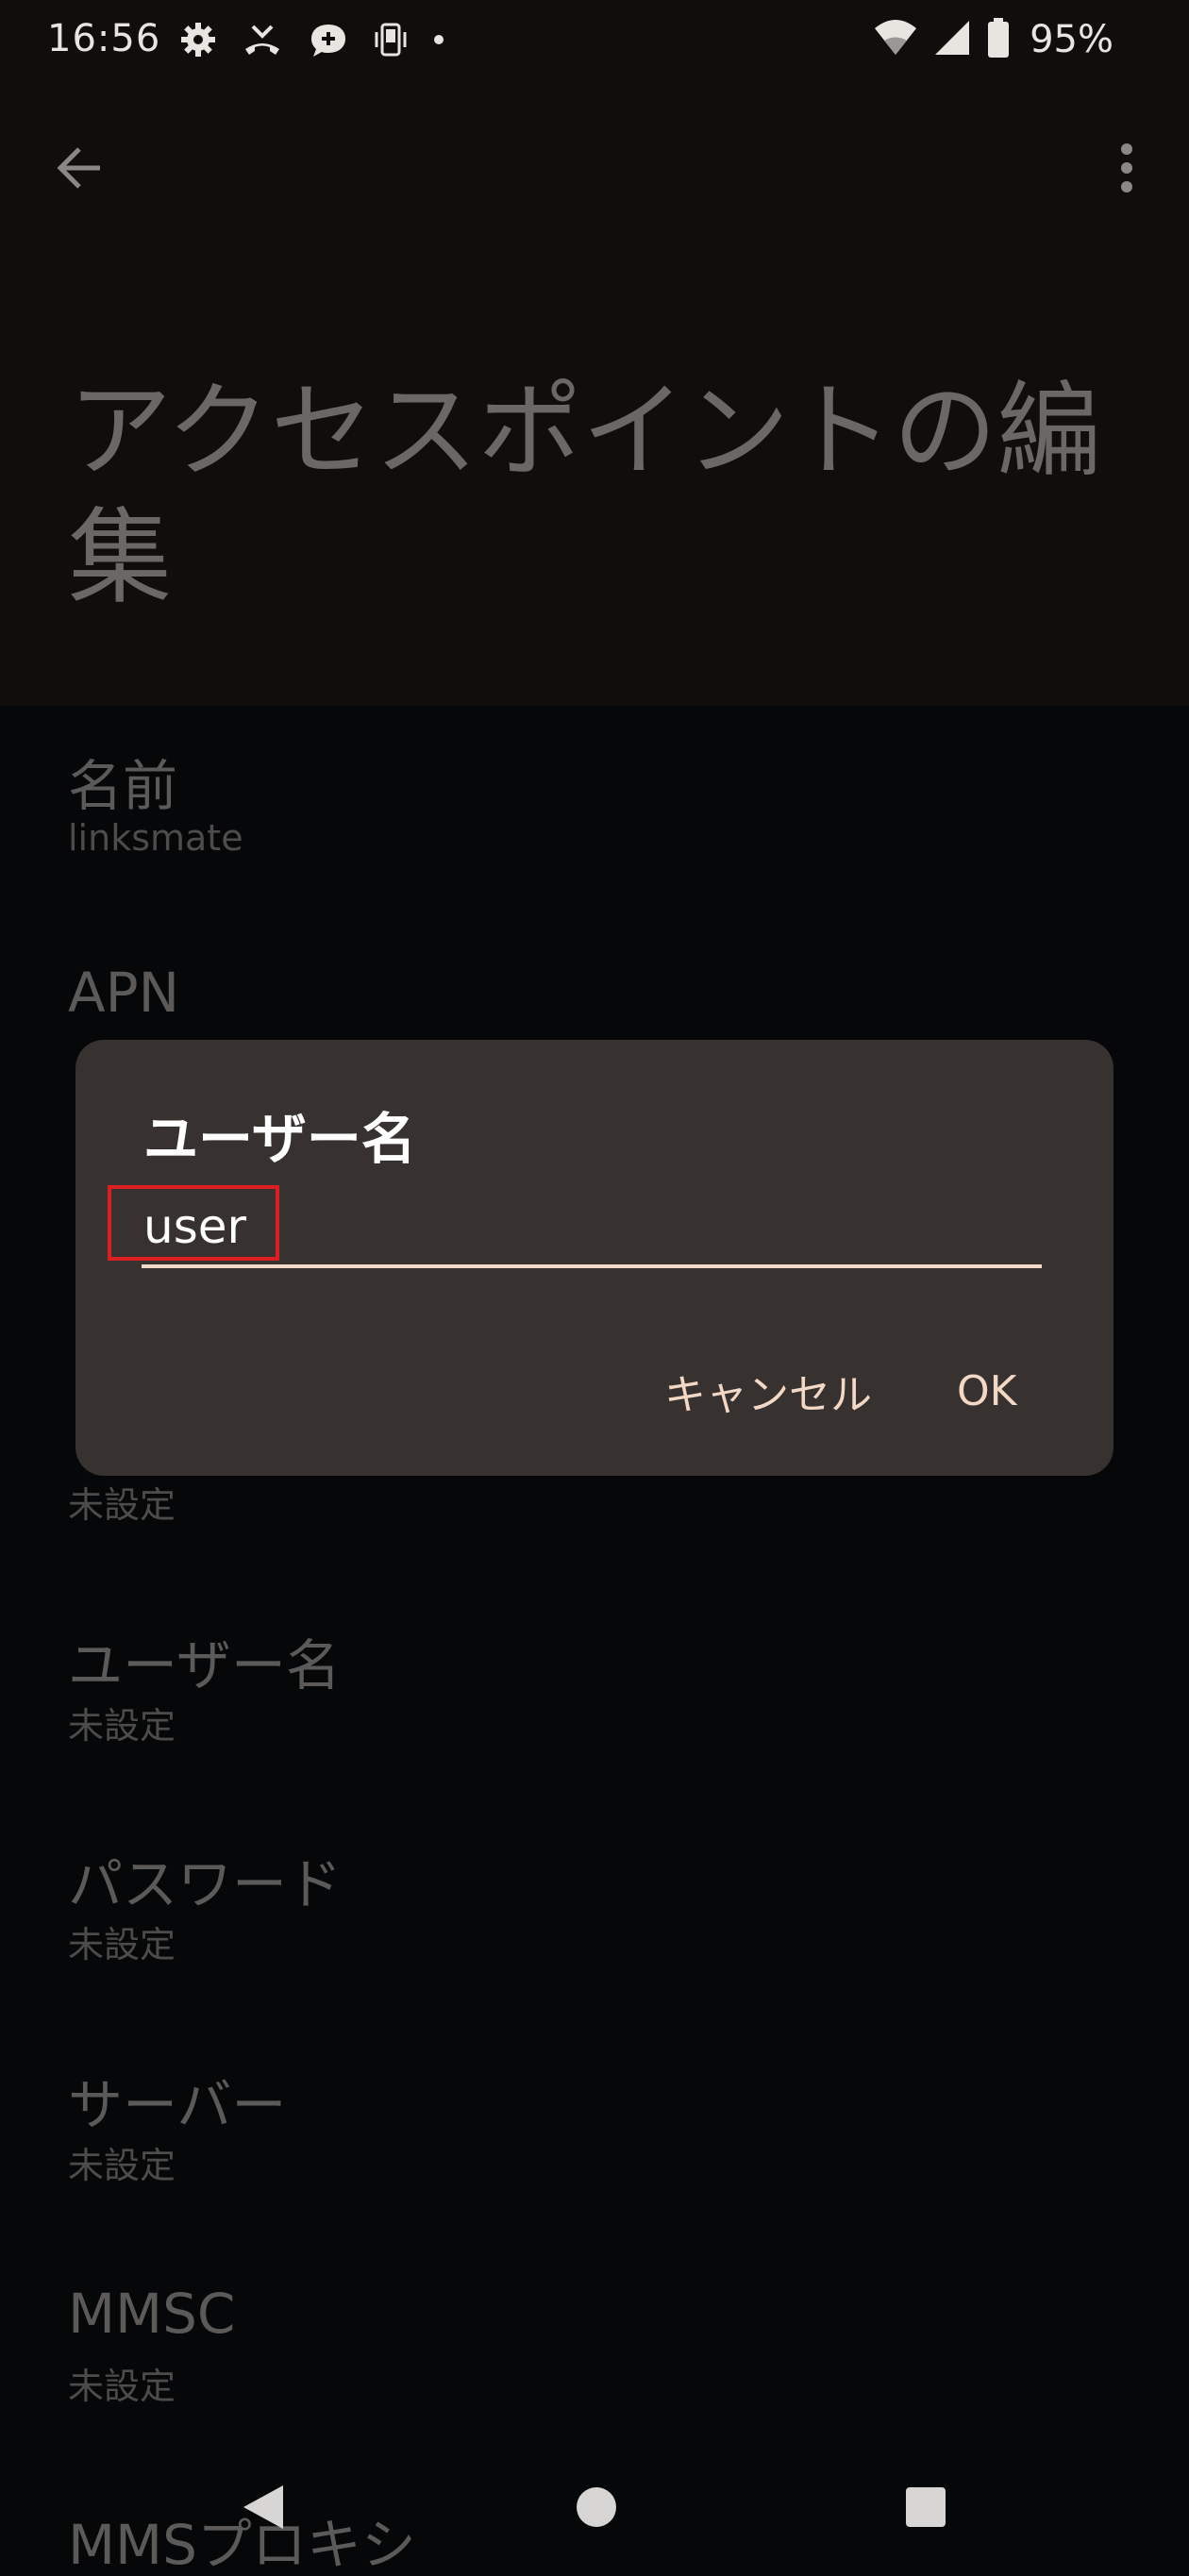 The image size is (1189, 2576). I want to click on setting-item-name: 名前 linksmate, so click(594, 836).